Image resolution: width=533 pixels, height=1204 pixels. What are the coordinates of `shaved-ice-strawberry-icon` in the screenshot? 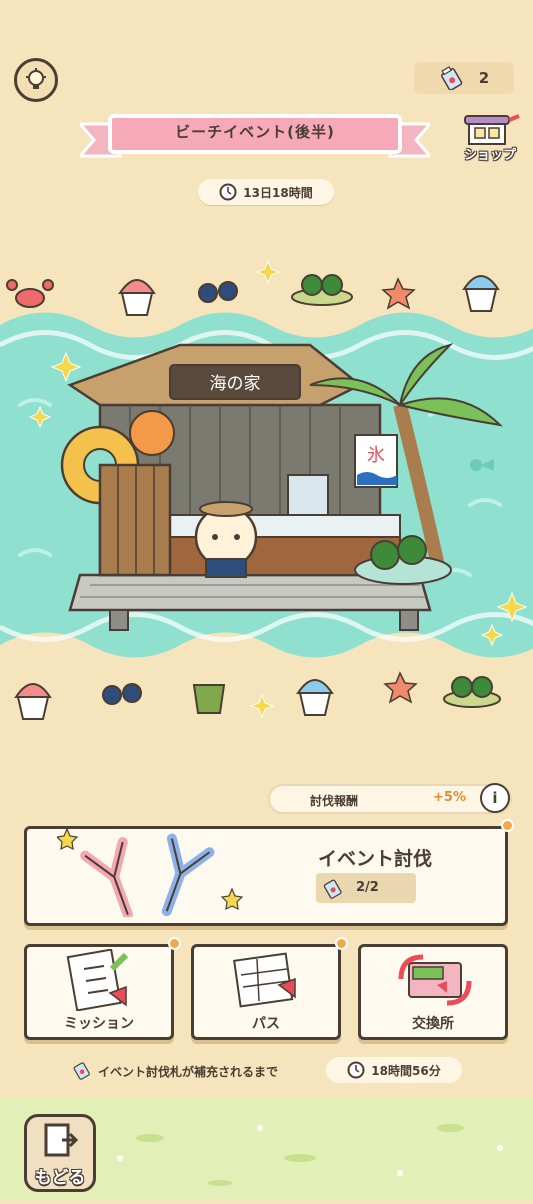 It's located at (137, 297).